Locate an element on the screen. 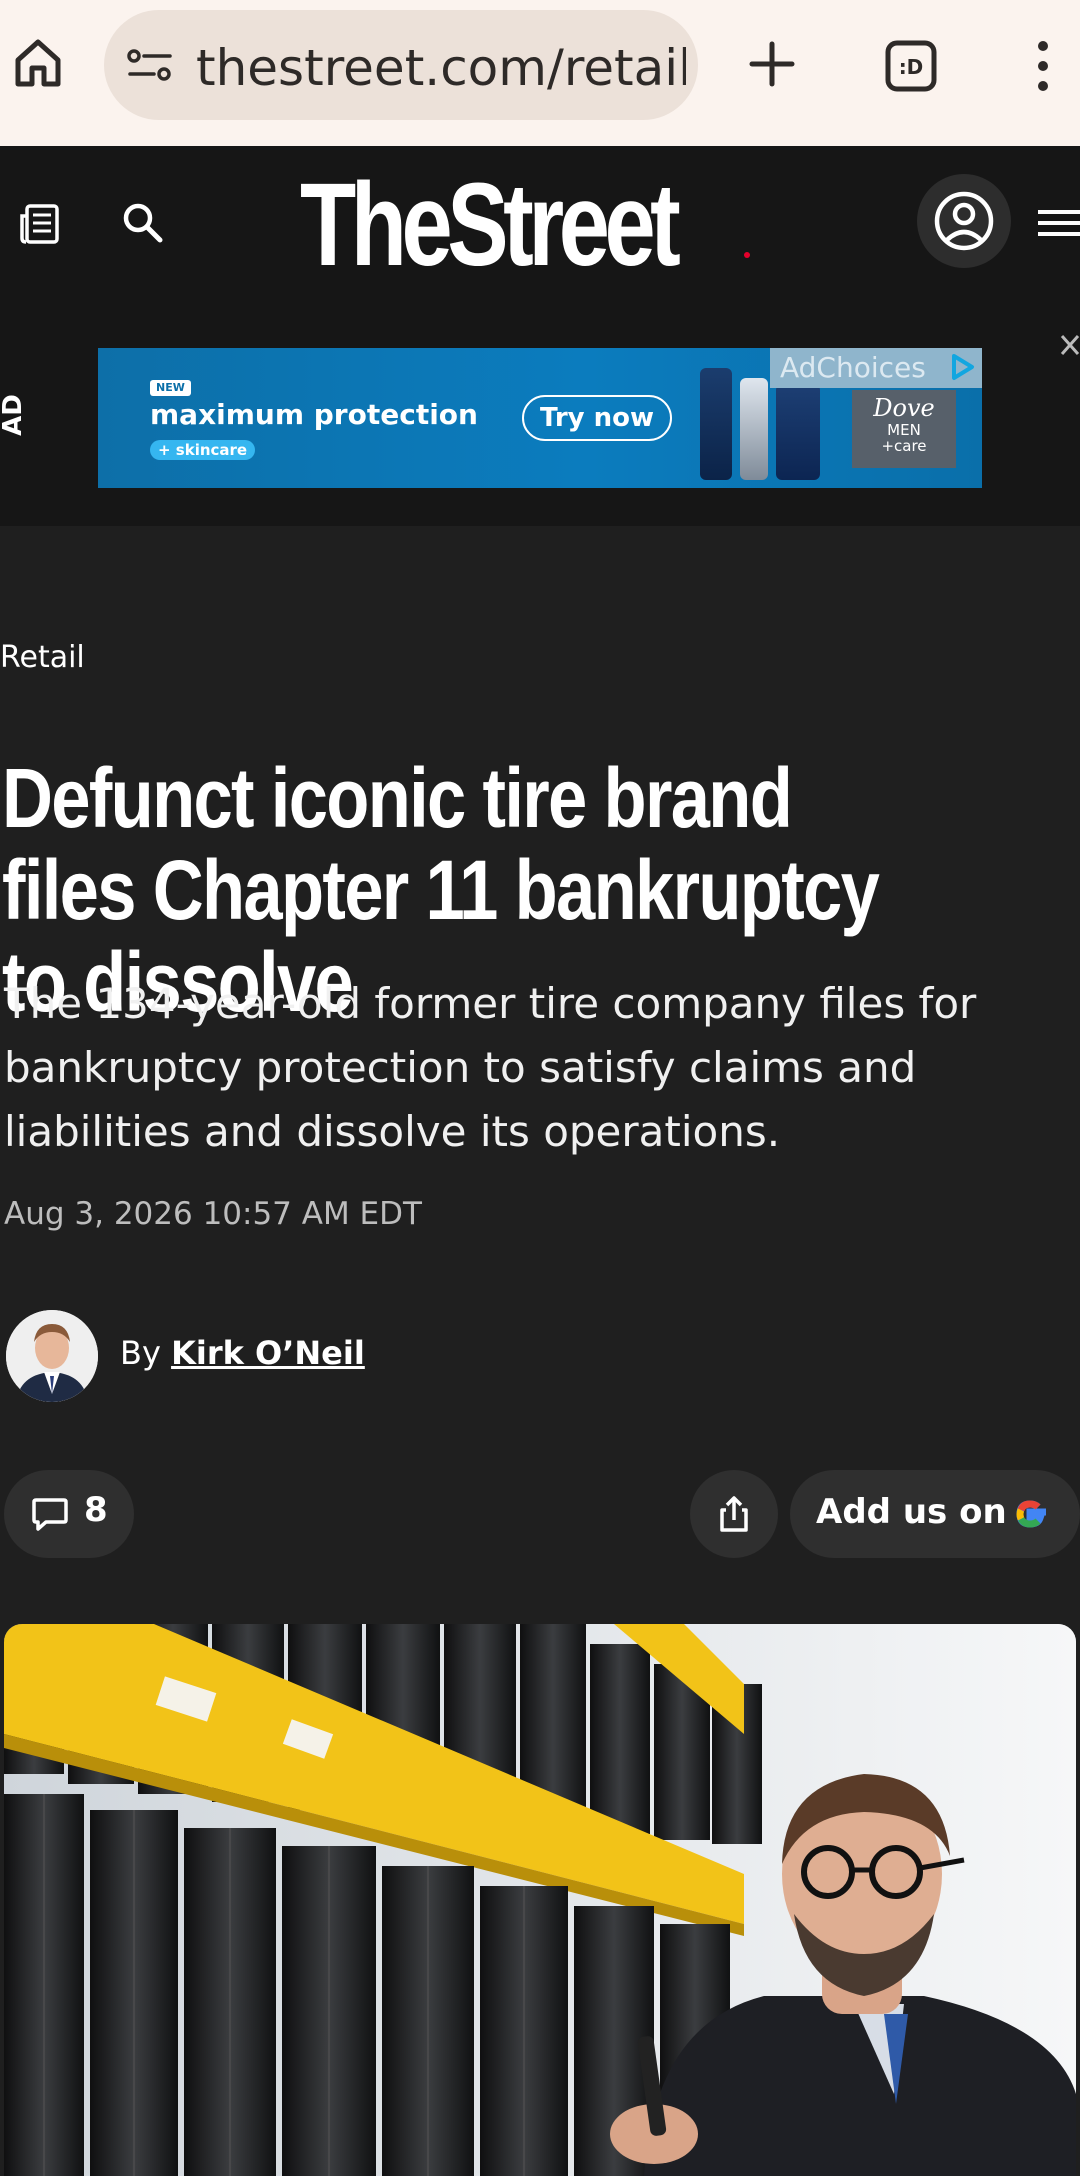 The image size is (1080, 2176). browser-toolbar: thestreet.com/retail :D is located at coordinates (540, 73).